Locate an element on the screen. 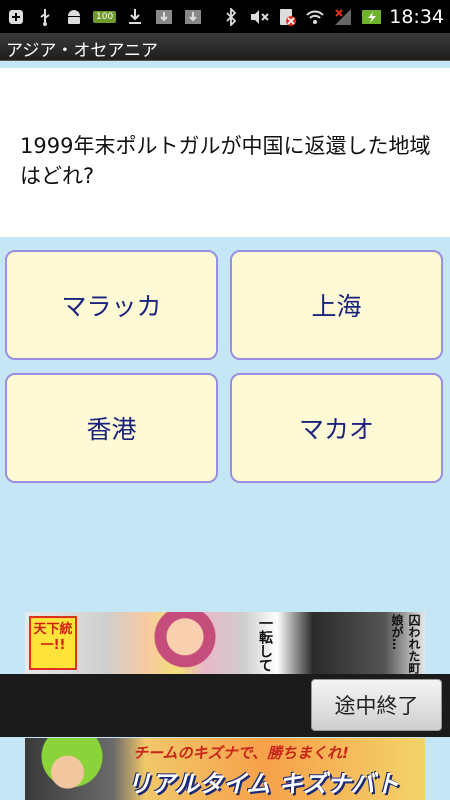 This screenshot has height=800, width=450. bluetooth-icon is located at coordinates (231, 16).